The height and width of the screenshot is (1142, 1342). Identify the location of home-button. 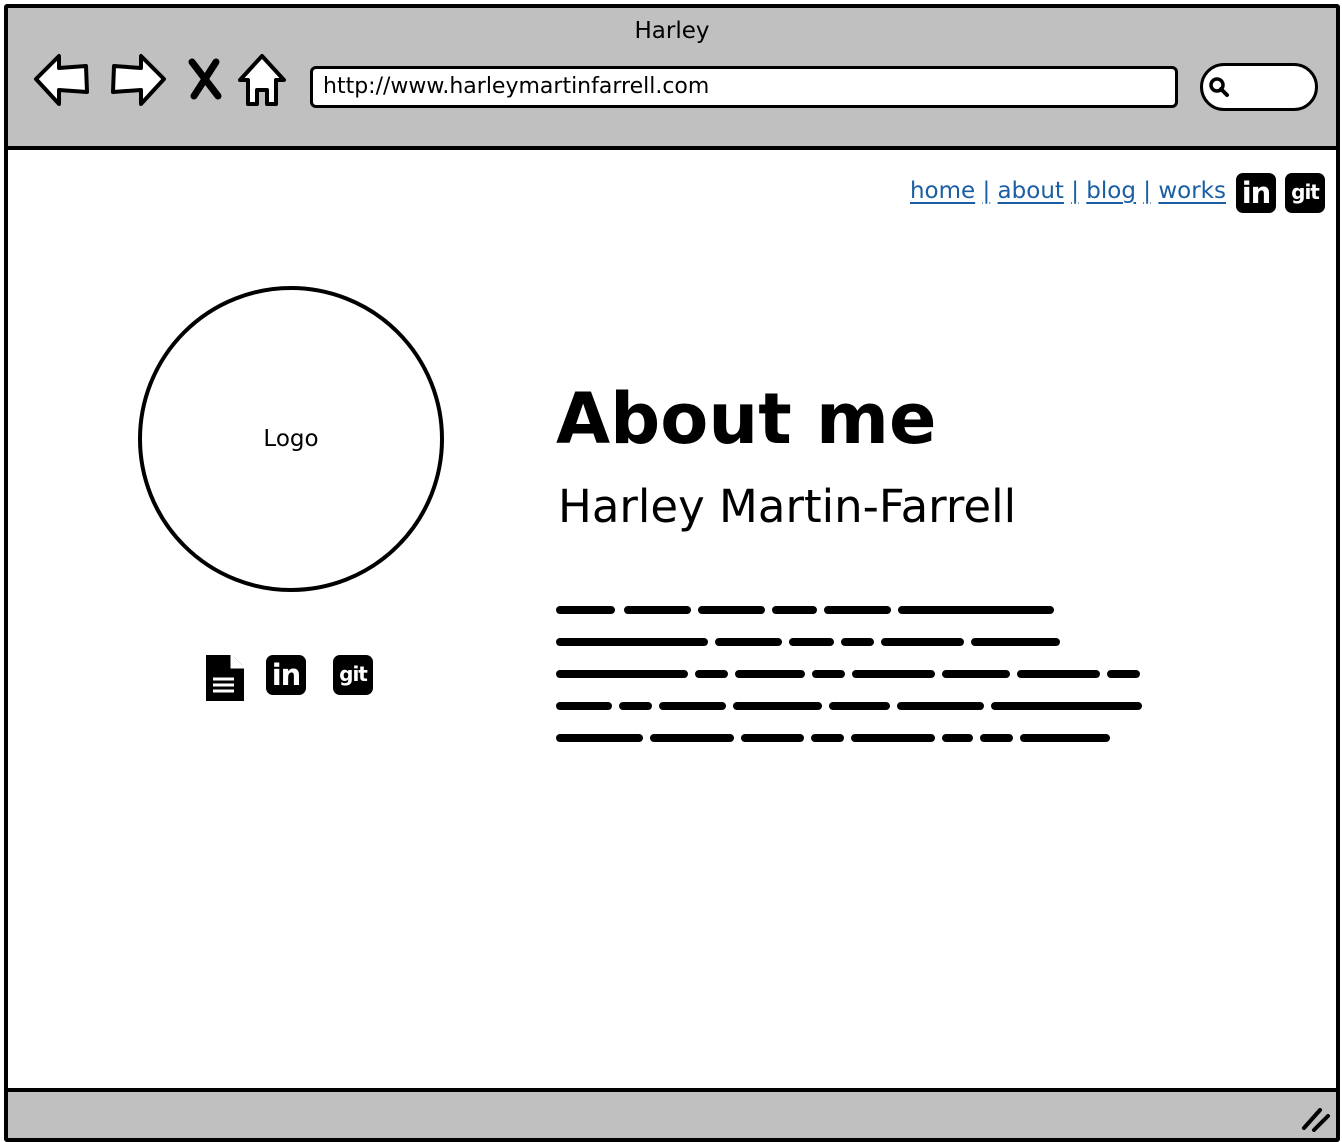
(262, 79).